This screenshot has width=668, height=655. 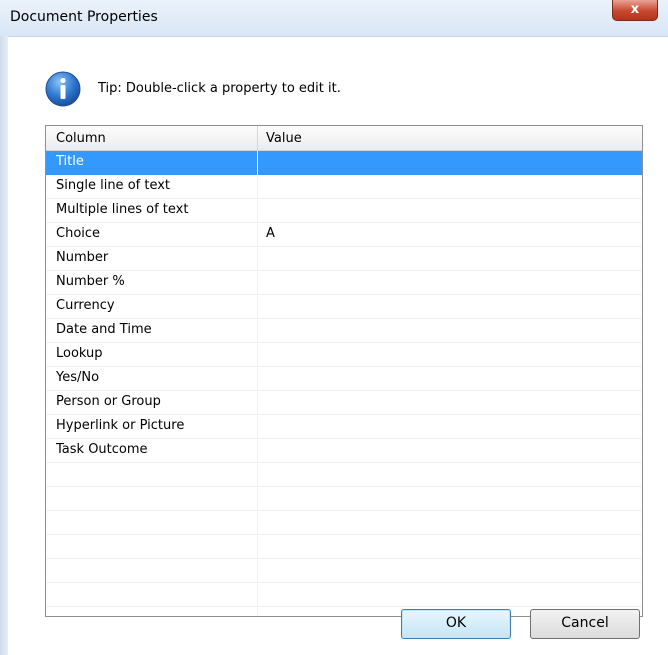 I want to click on property-name: Number %, so click(x=90, y=281).